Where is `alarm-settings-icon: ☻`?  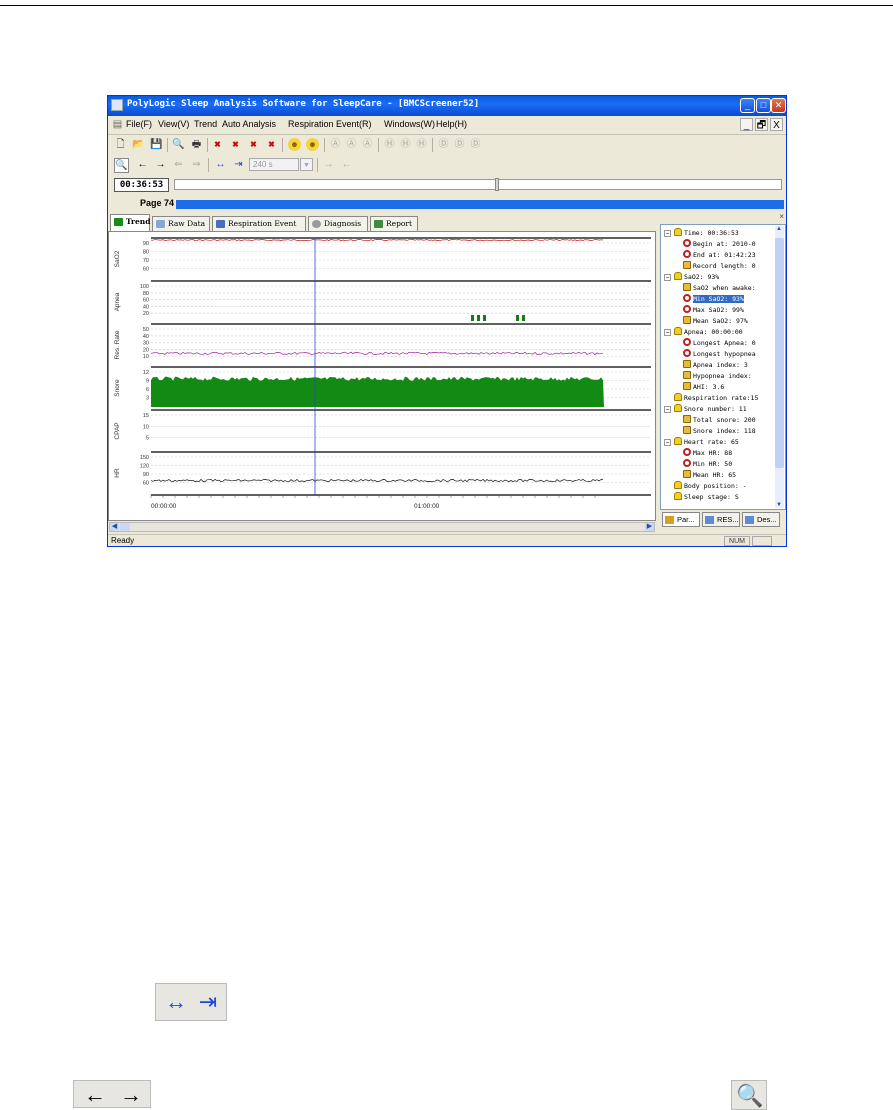
alarm-settings-icon: ☻ is located at coordinates (312, 144).